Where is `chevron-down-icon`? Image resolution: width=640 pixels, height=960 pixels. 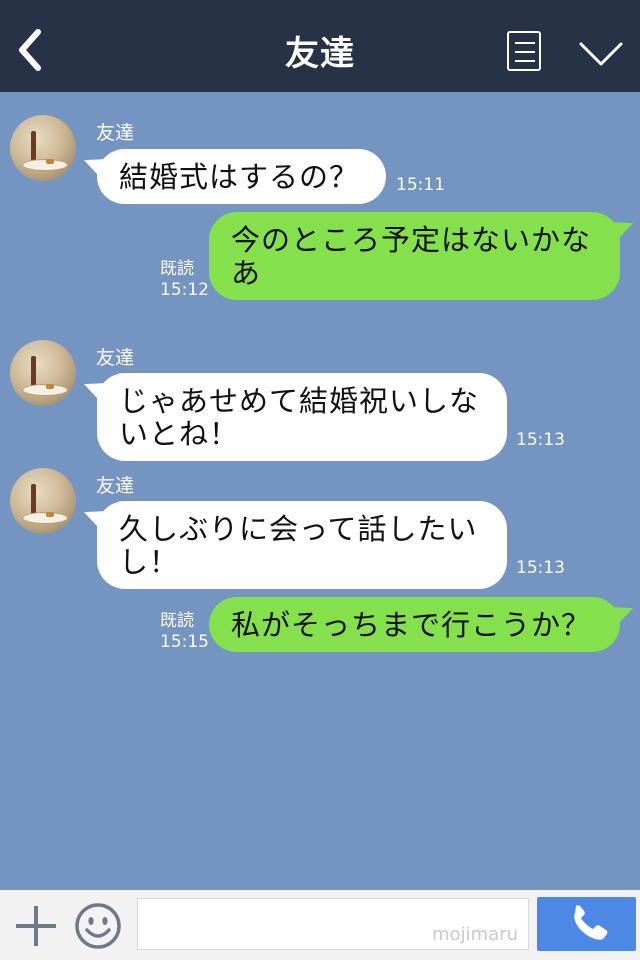
chevron-down-icon is located at coordinates (601, 53).